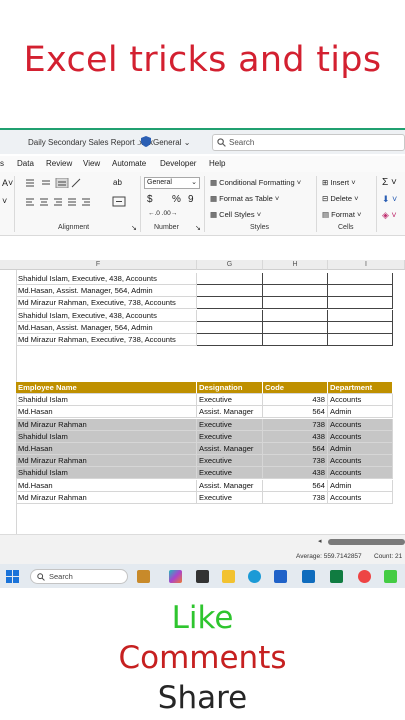  I want to click on tab-help: Help, so click(217, 163).